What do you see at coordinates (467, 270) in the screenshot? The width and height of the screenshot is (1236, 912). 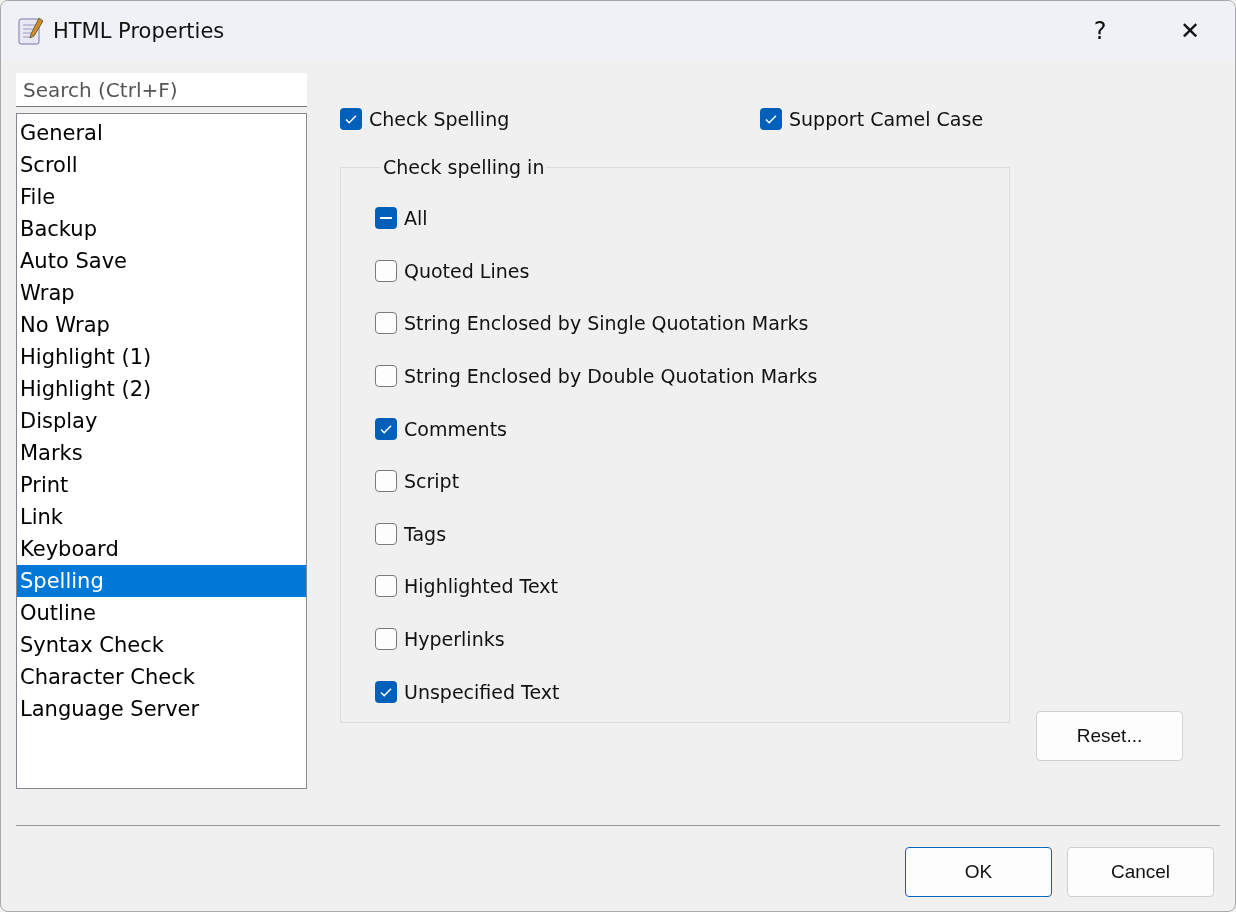 I see `checkbox-label: Quoted Lines` at bounding box center [467, 270].